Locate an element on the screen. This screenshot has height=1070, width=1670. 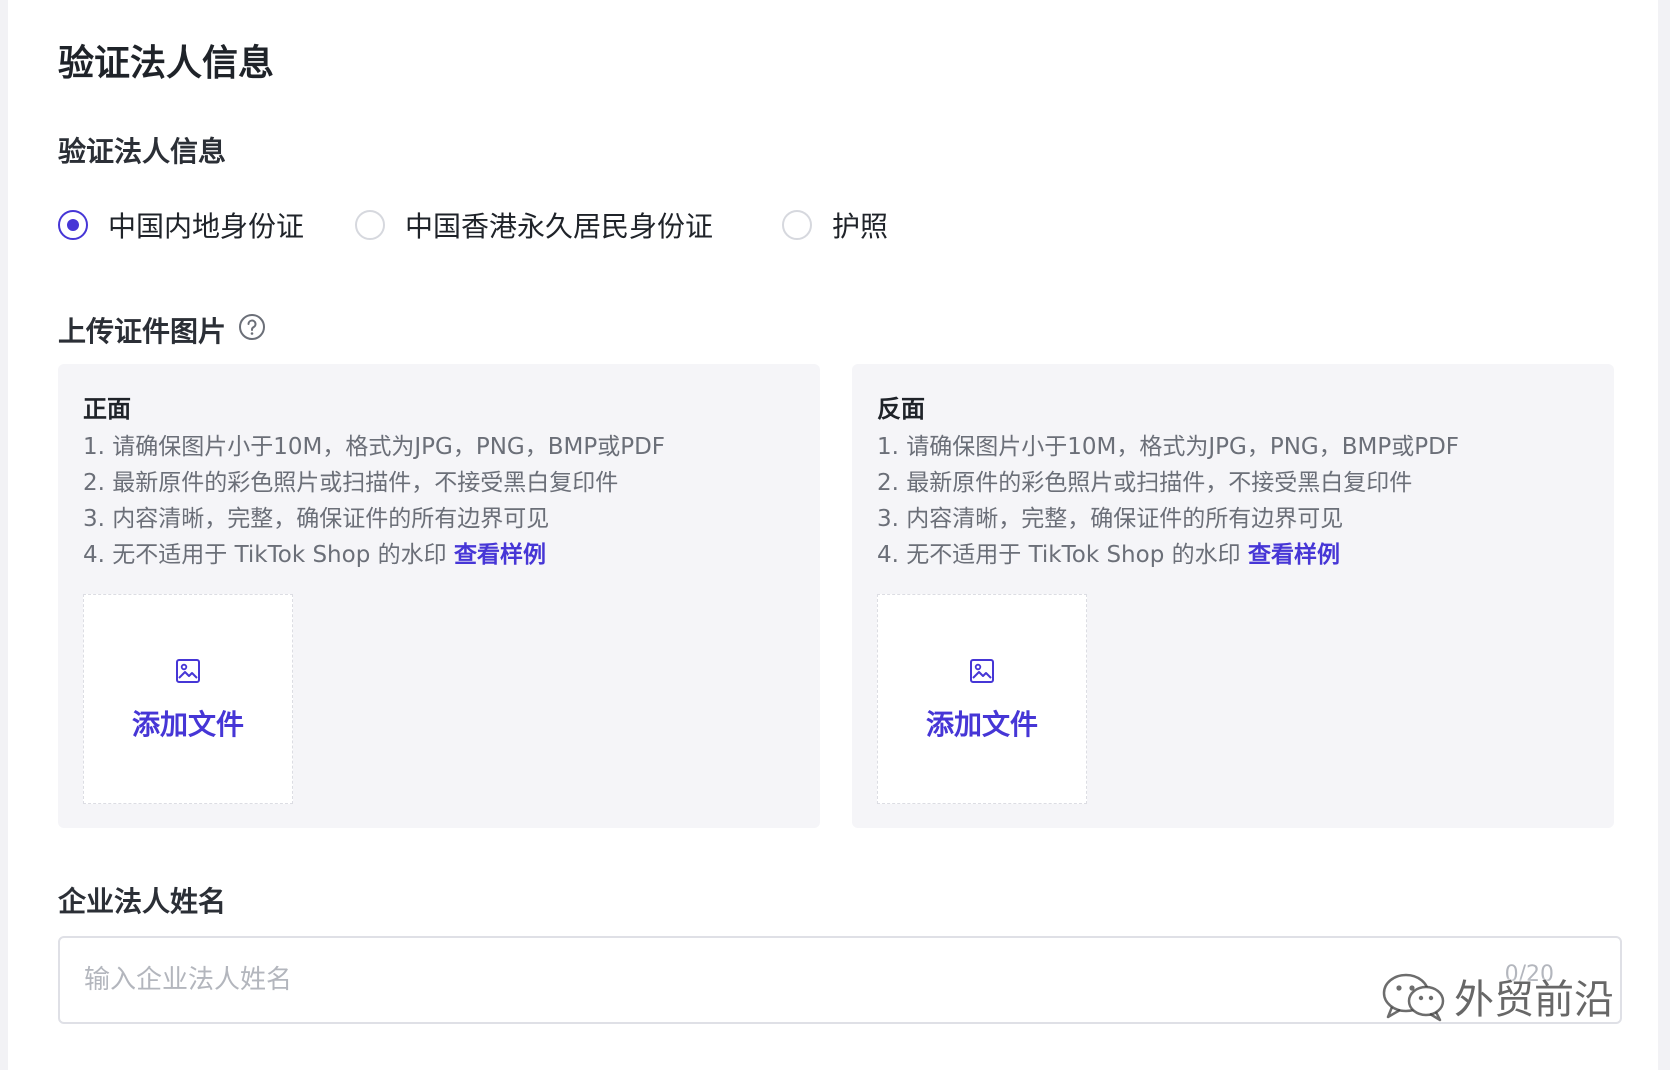
card-title: 正面 is located at coordinates (107, 409).